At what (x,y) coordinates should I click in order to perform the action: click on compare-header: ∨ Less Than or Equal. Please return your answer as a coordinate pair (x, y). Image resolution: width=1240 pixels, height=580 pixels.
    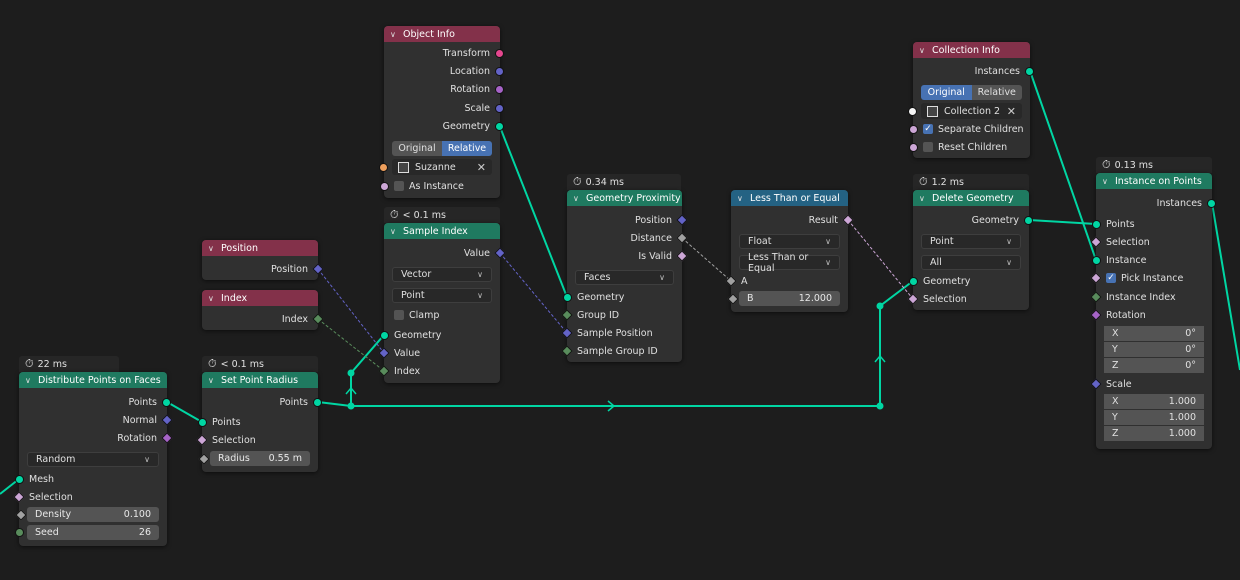
    Looking at the image, I should click on (789, 198).